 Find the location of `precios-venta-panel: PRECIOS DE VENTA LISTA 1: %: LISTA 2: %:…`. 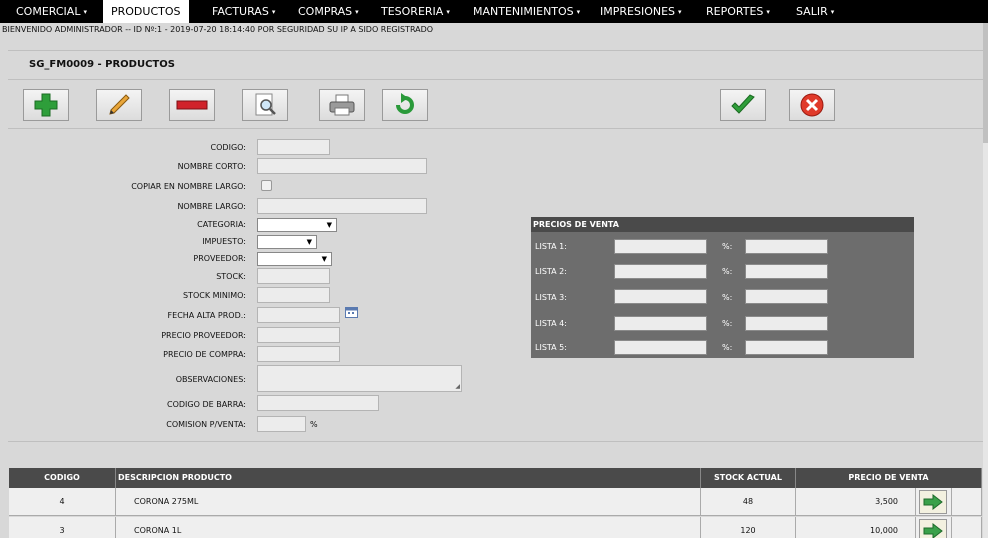

precios-venta-panel: PRECIOS DE VENTA LISTA 1: %: LISTA 2: %:… is located at coordinates (722, 287).